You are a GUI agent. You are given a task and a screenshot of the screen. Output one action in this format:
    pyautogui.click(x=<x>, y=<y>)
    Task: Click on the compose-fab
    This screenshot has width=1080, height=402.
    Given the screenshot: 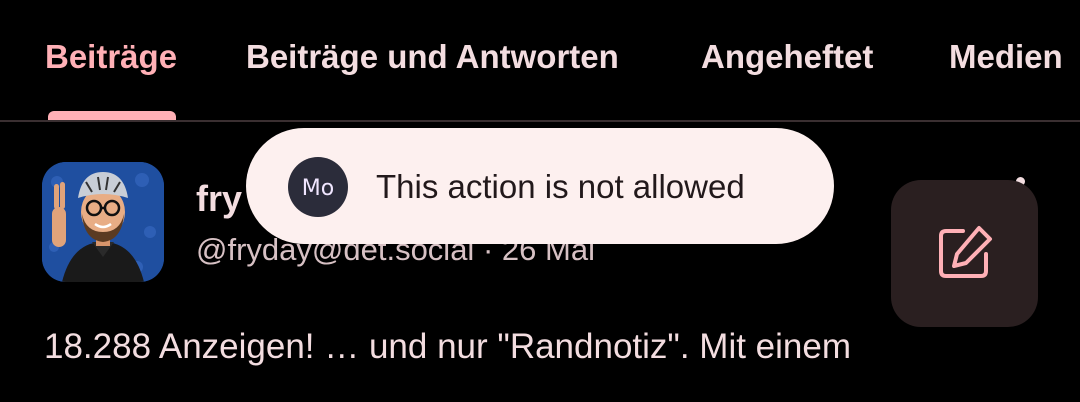 What is the action you would take?
    pyautogui.click(x=964, y=253)
    